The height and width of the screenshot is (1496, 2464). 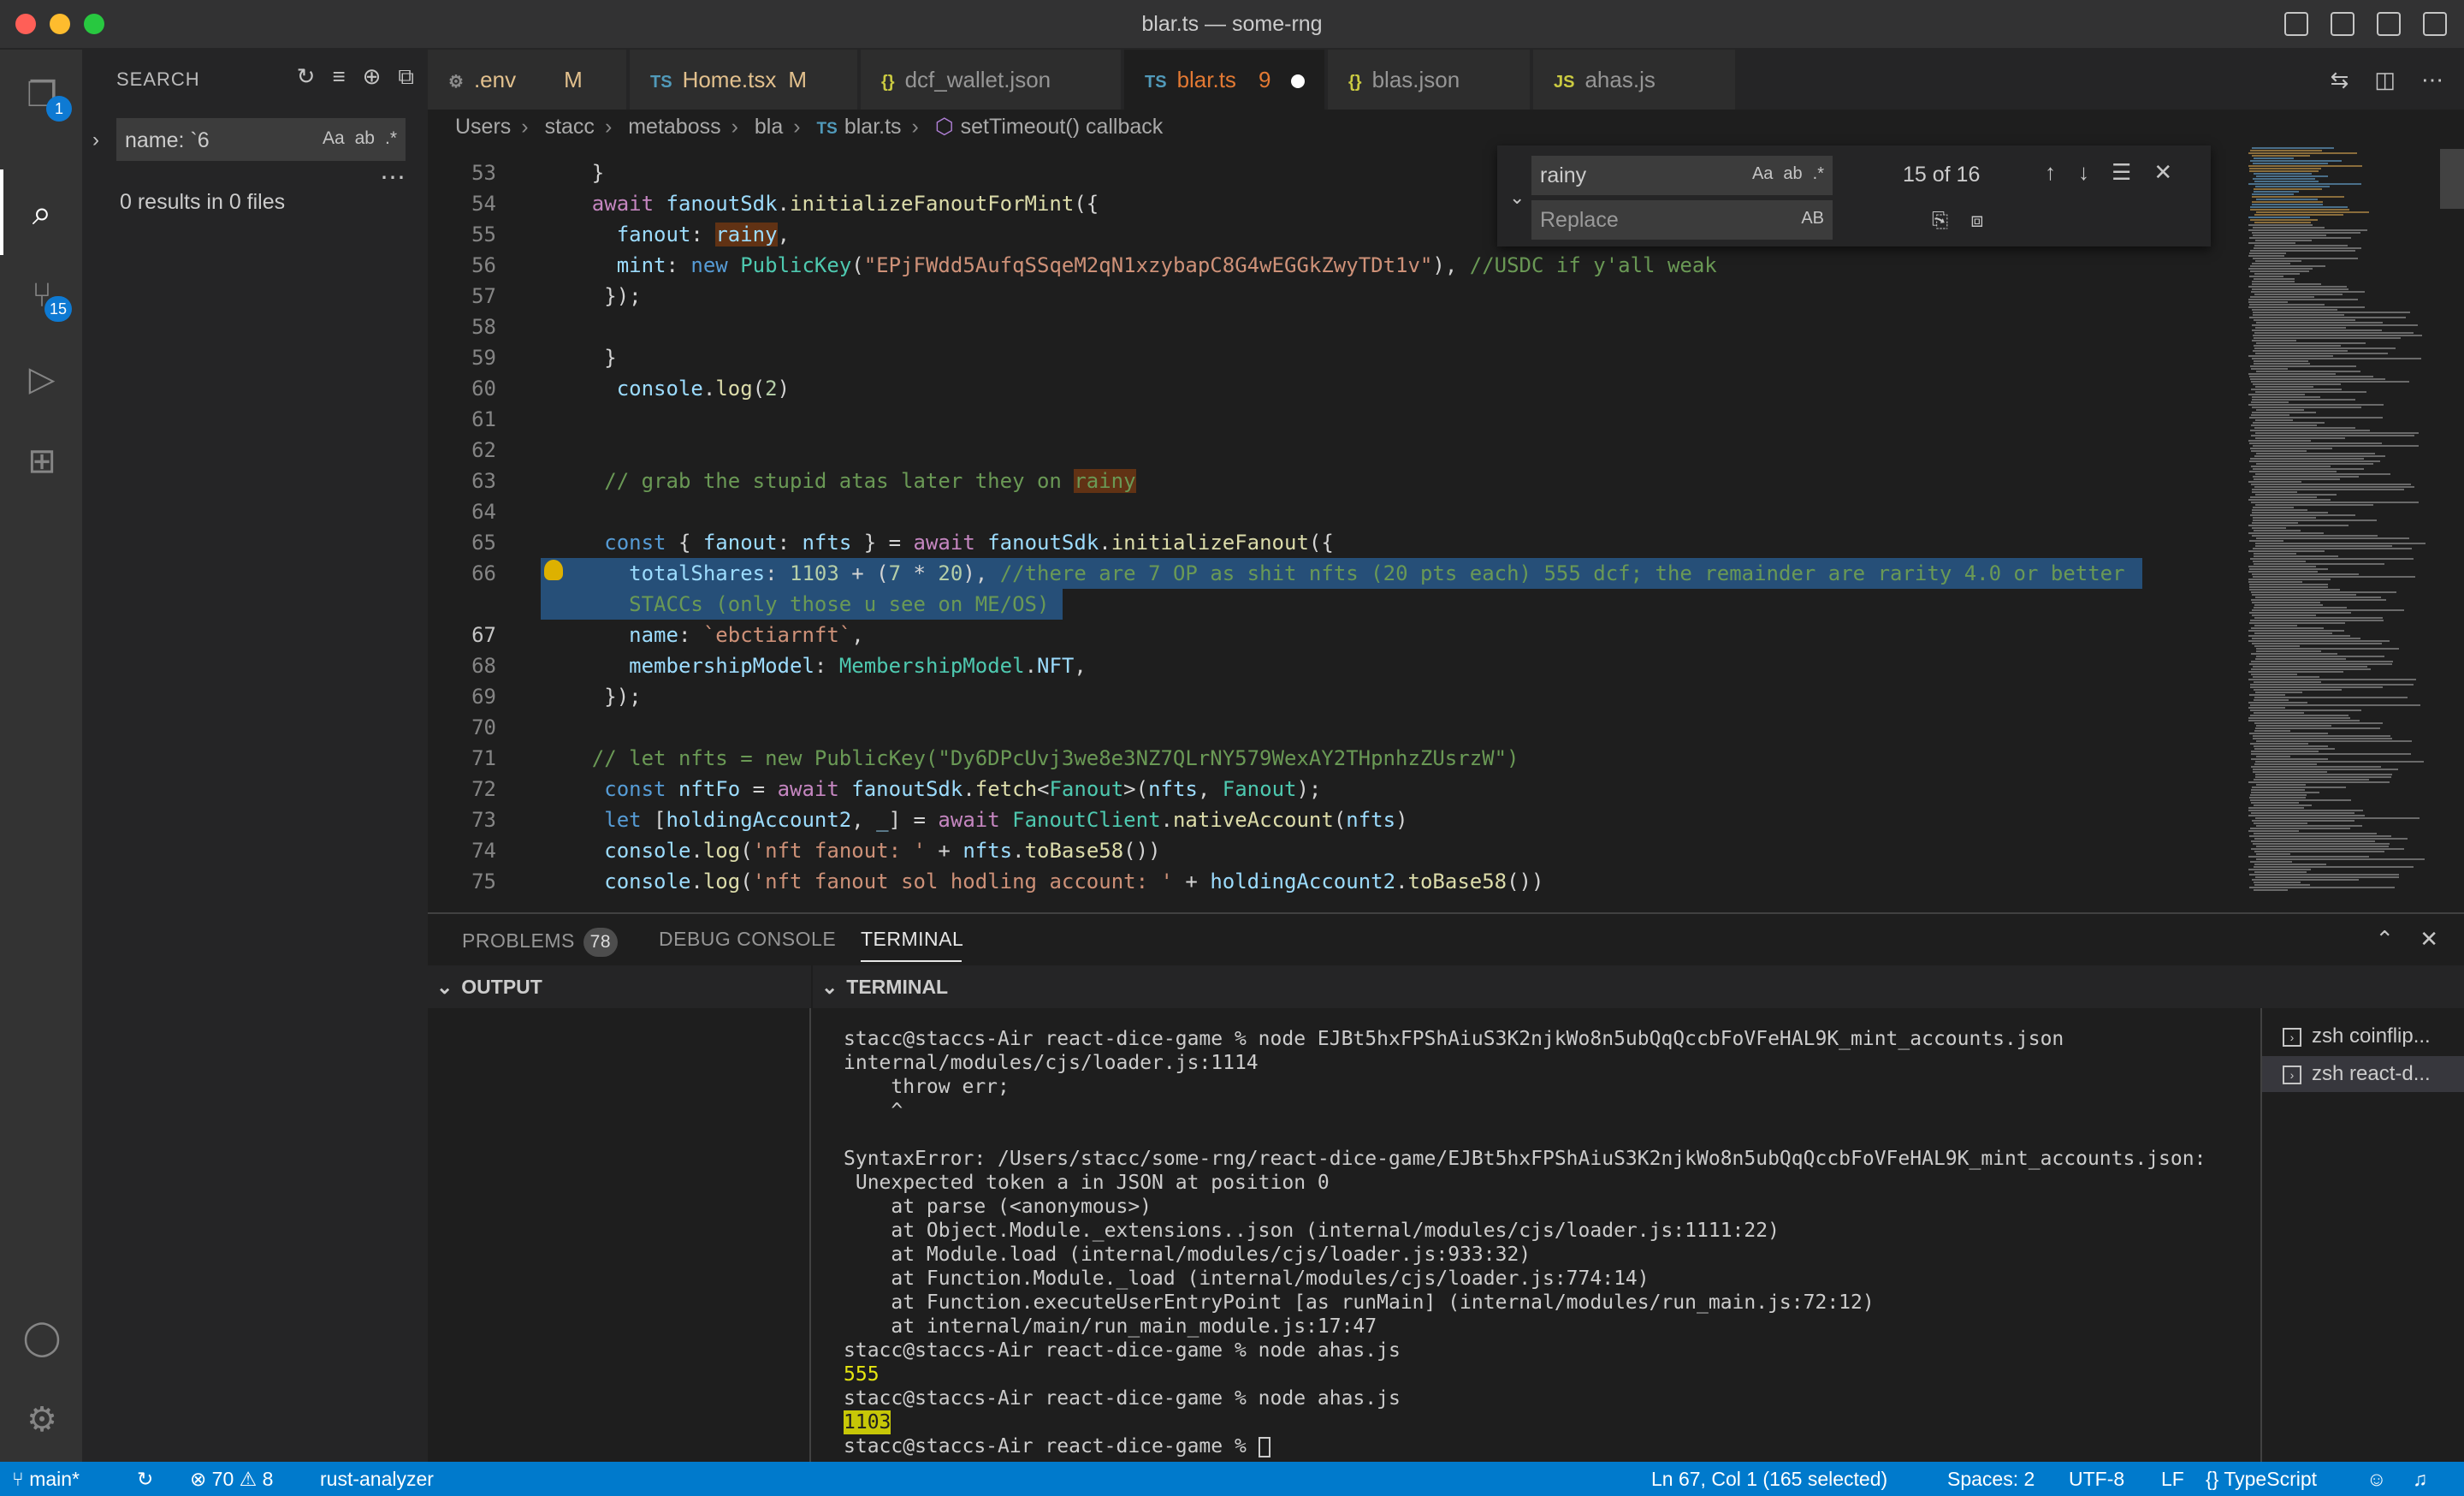 I want to click on breadcrumb-item: Users, so click(x=483, y=127).